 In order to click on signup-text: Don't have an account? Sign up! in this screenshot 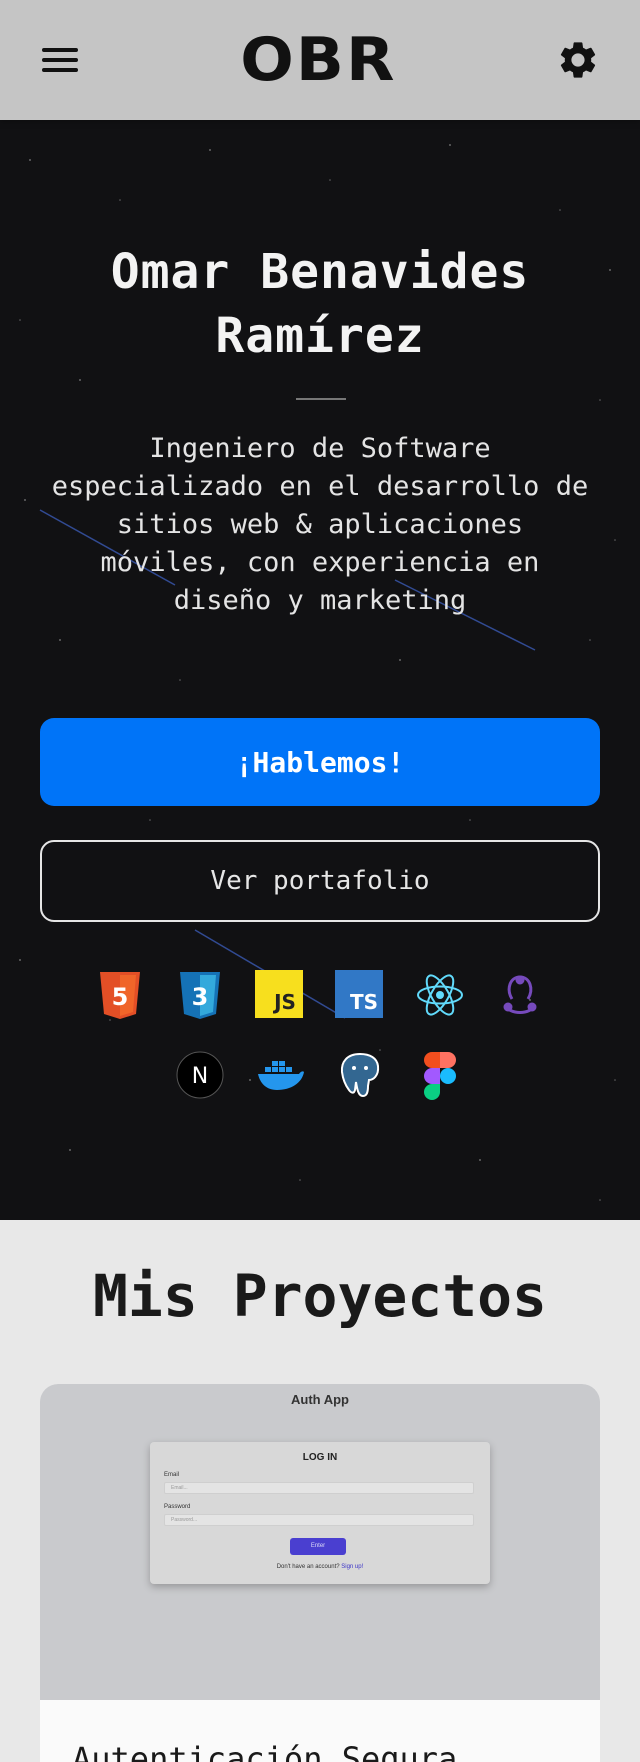, I will do `click(320, 1567)`.